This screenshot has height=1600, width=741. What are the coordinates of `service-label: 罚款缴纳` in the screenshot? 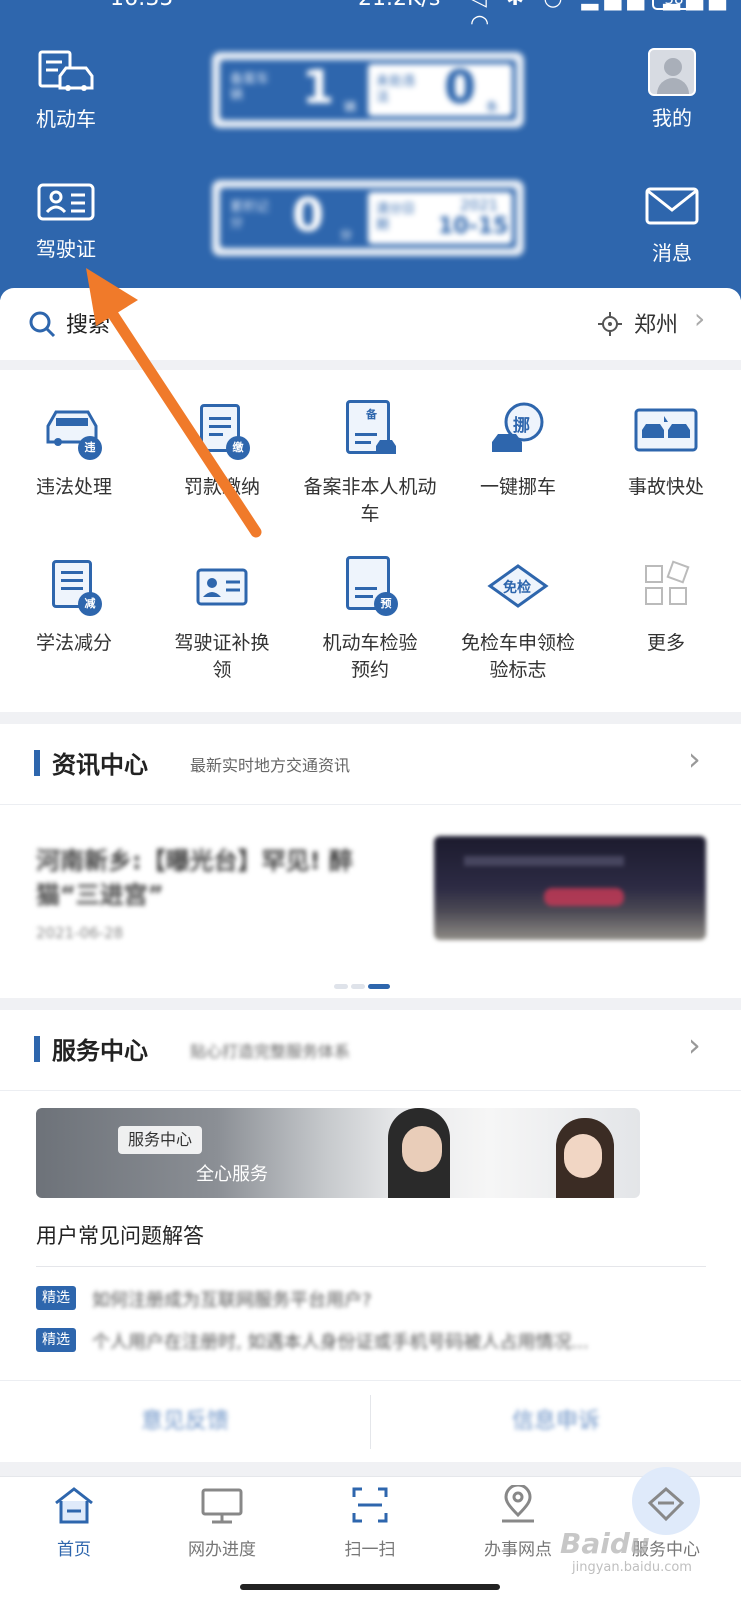 It's located at (221, 487).